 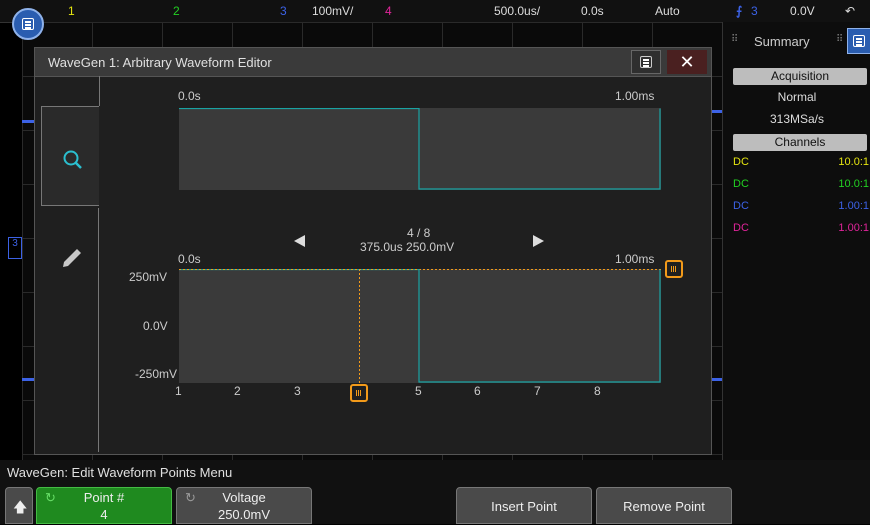 What do you see at coordinates (178, 391) in the screenshot?
I see `x-tick: 1` at bounding box center [178, 391].